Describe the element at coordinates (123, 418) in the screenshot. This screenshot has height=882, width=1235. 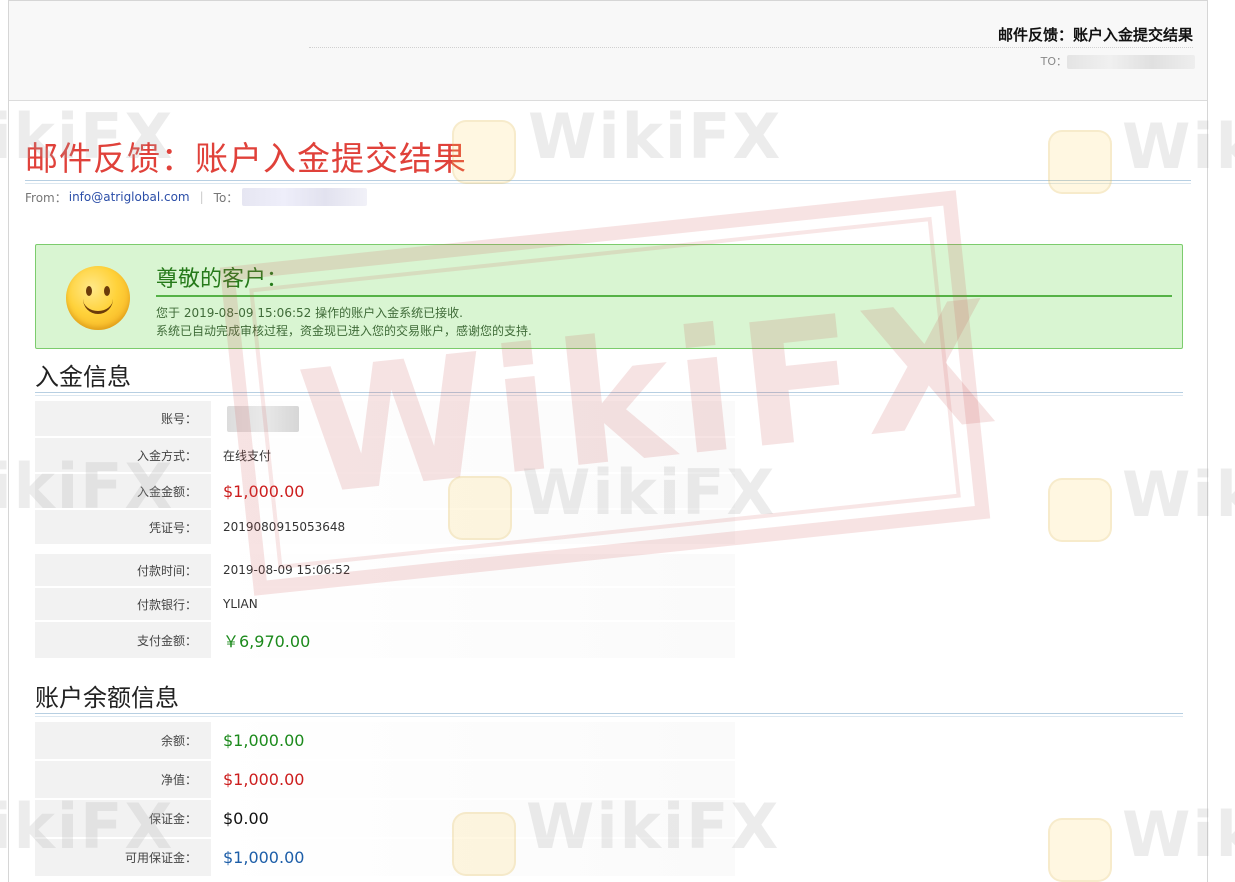
I see `row-label: 账号：` at that location.